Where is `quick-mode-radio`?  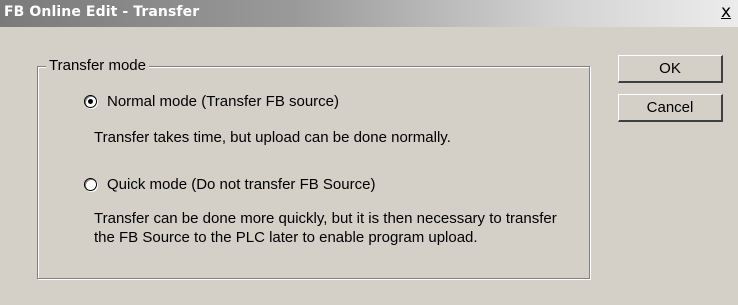
quick-mode-radio is located at coordinates (90, 184).